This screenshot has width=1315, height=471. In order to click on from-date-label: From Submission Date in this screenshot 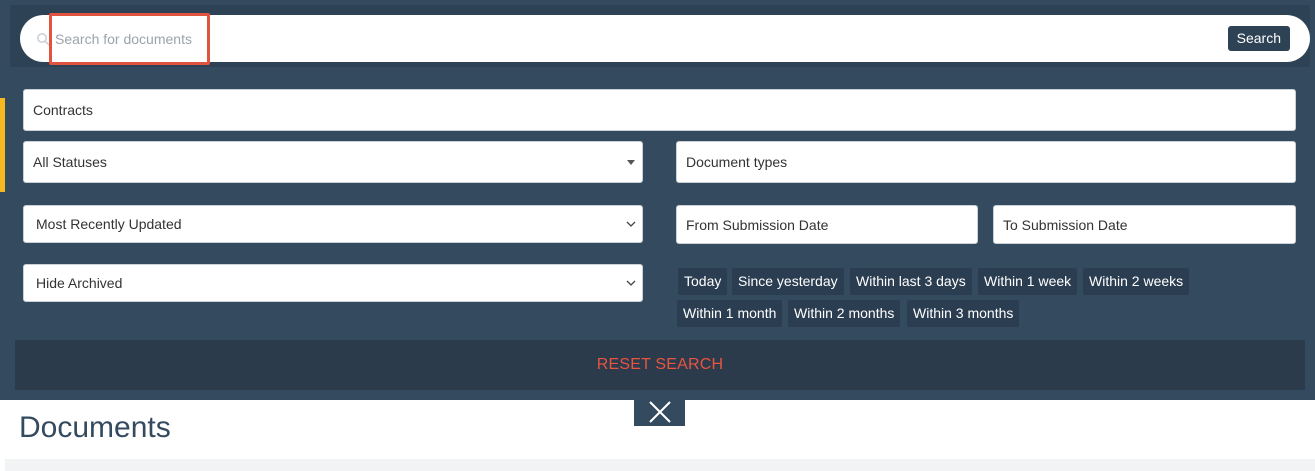, I will do `click(757, 224)`.